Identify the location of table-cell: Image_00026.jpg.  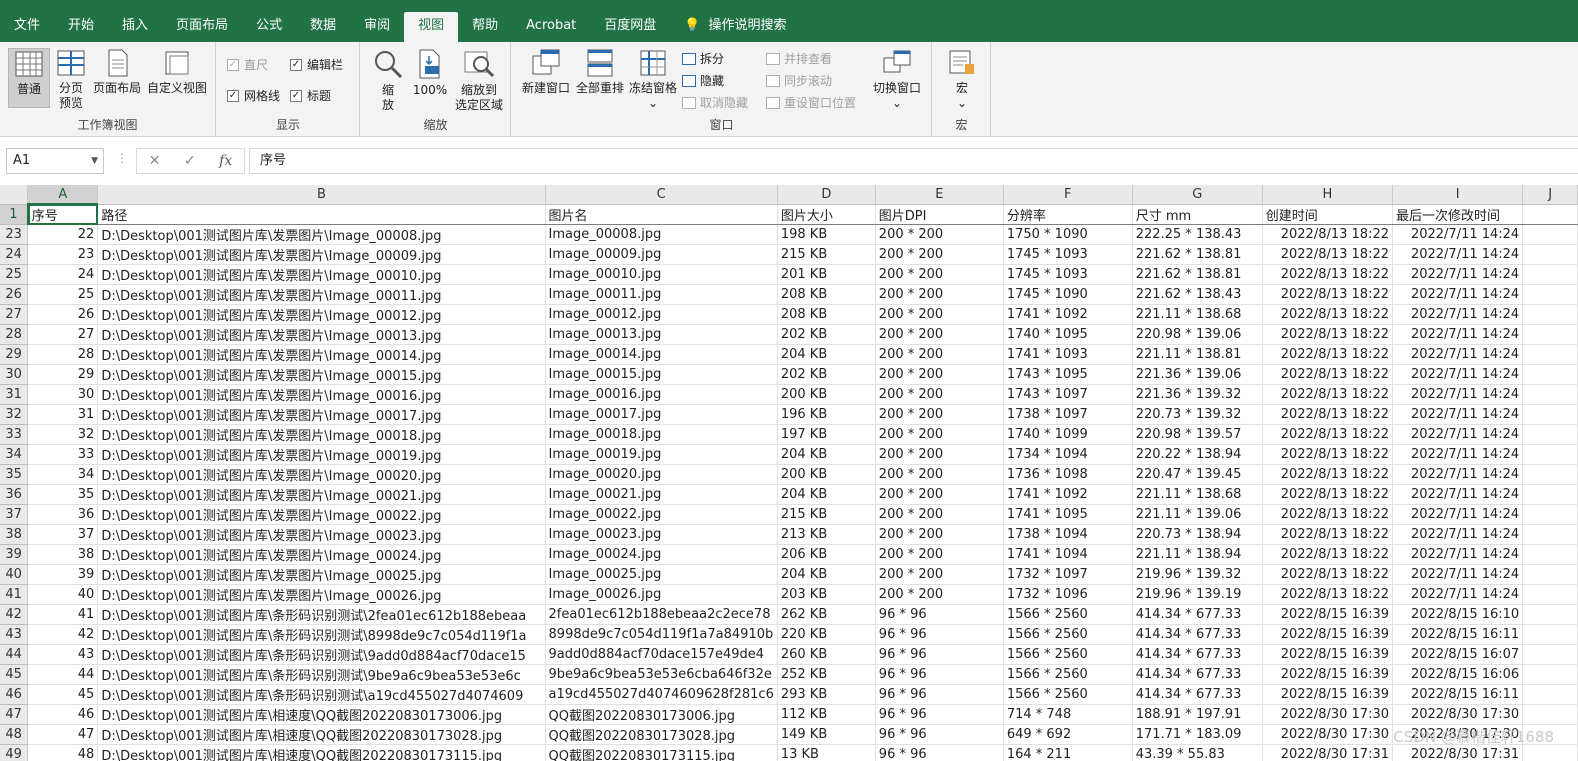
(661, 594).